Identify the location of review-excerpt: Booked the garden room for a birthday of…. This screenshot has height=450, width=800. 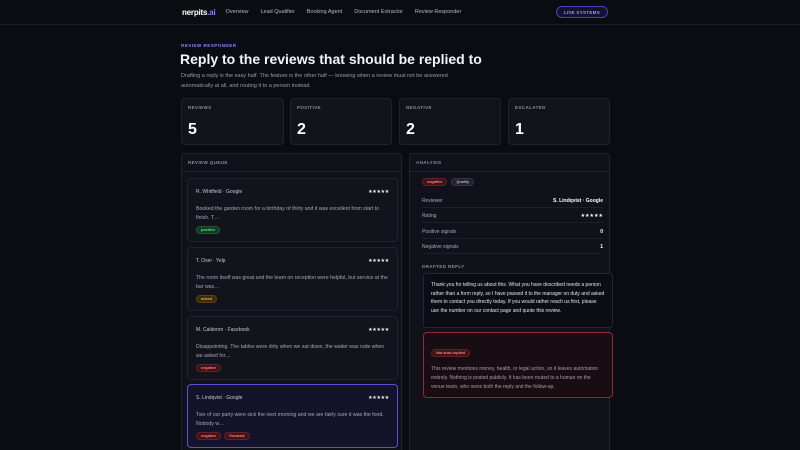
(288, 213).